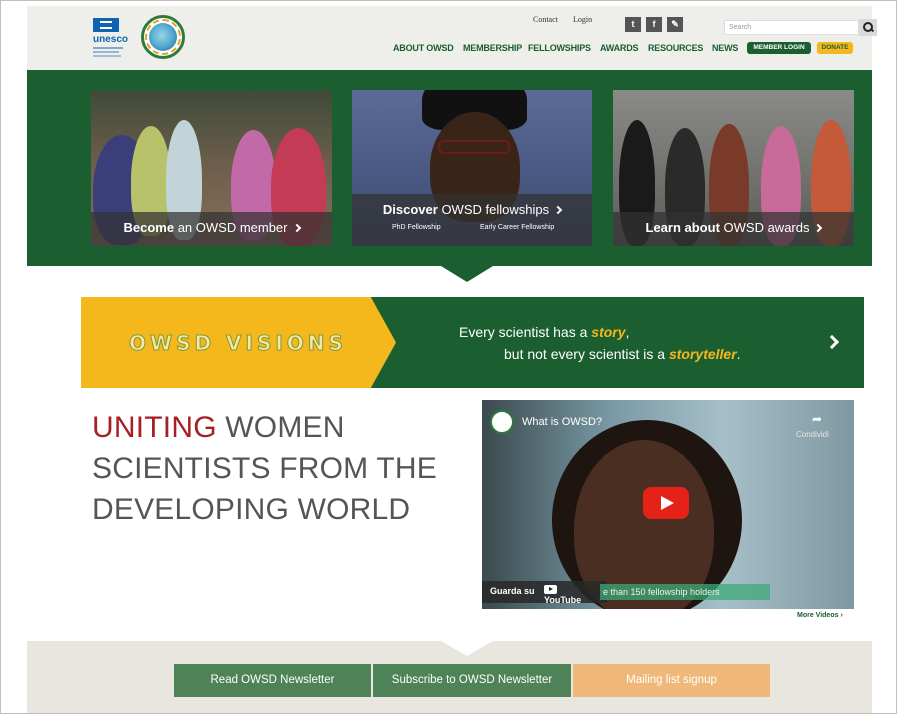 The width and height of the screenshot is (897, 714). Describe the element at coordinates (835, 48) in the screenshot. I see `donate-button: DONATE` at that location.